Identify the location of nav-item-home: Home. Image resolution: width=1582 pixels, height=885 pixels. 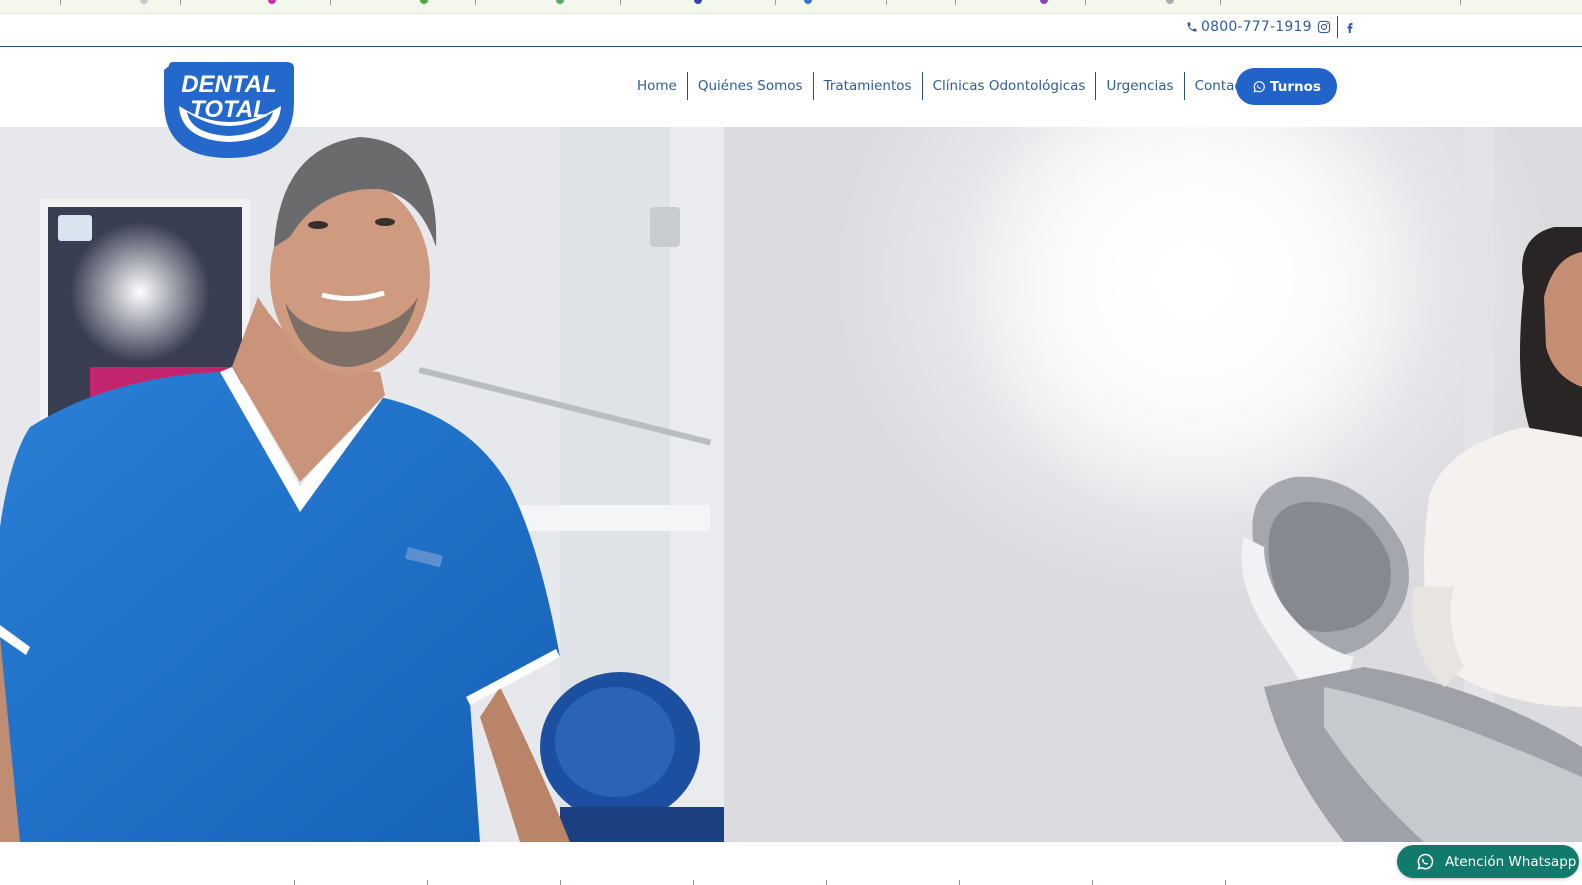
(657, 86).